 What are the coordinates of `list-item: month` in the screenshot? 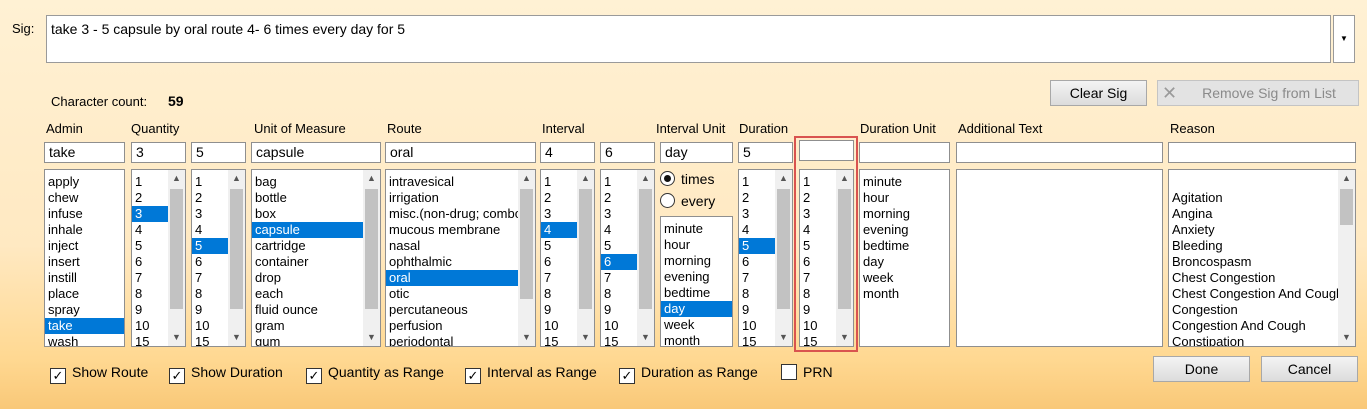 It's located at (904, 294).